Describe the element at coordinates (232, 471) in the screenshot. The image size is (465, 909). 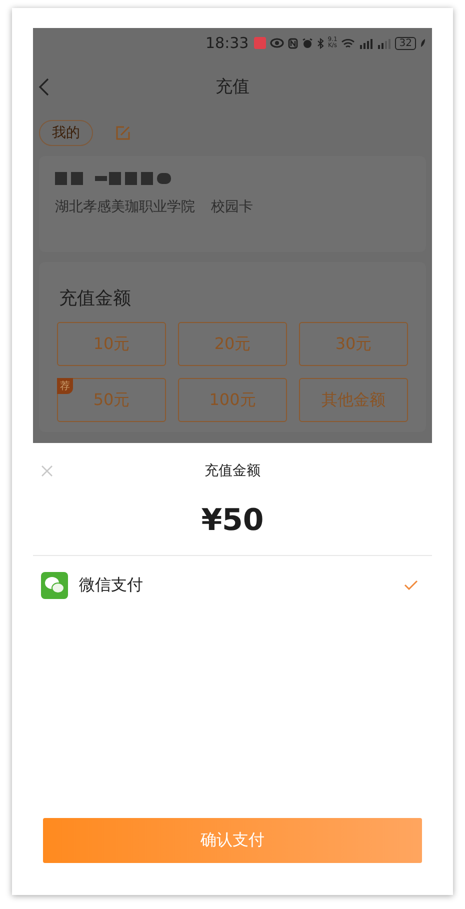
I see `sheet-title: 充值金额` at that location.